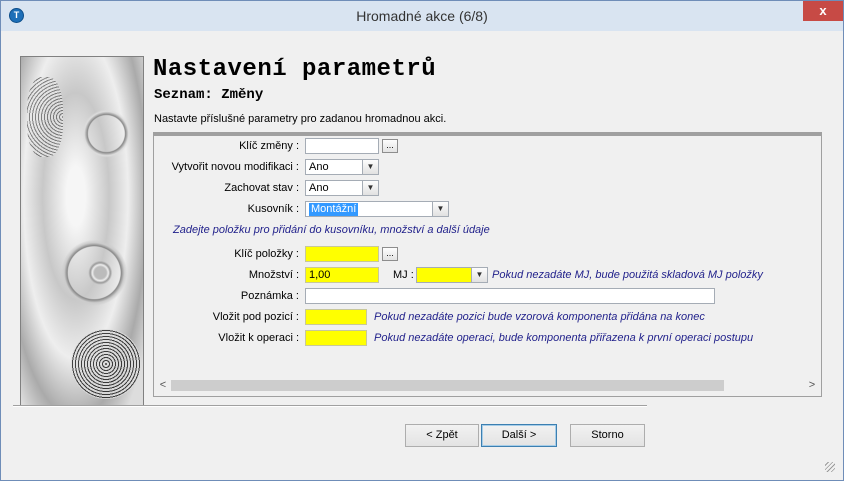 Image resolution: width=844 pixels, height=481 pixels. Describe the element at coordinates (45, 117) in the screenshot. I see `gear-top-icon` at that location.